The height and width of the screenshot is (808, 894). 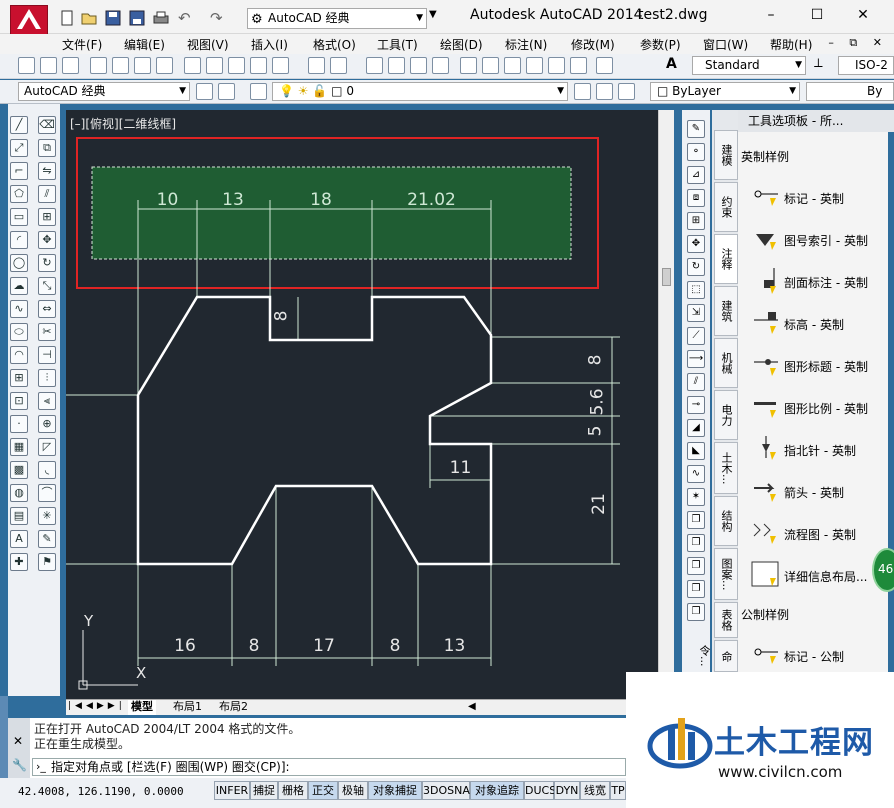 What do you see at coordinates (696, 566) in the screenshot?
I see `stack-3-icon: ❐` at bounding box center [696, 566].